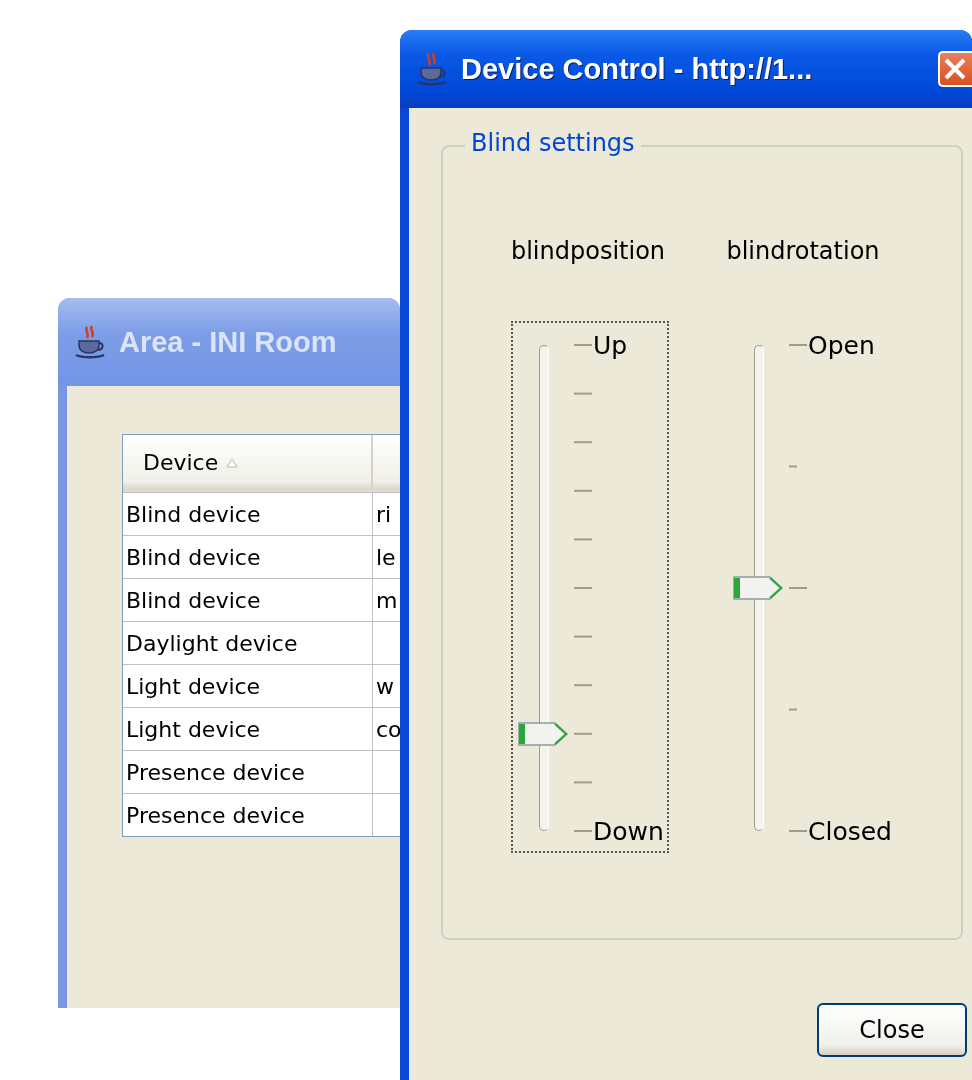  I want to click on table-cell: Daylight device, so click(248, 643).